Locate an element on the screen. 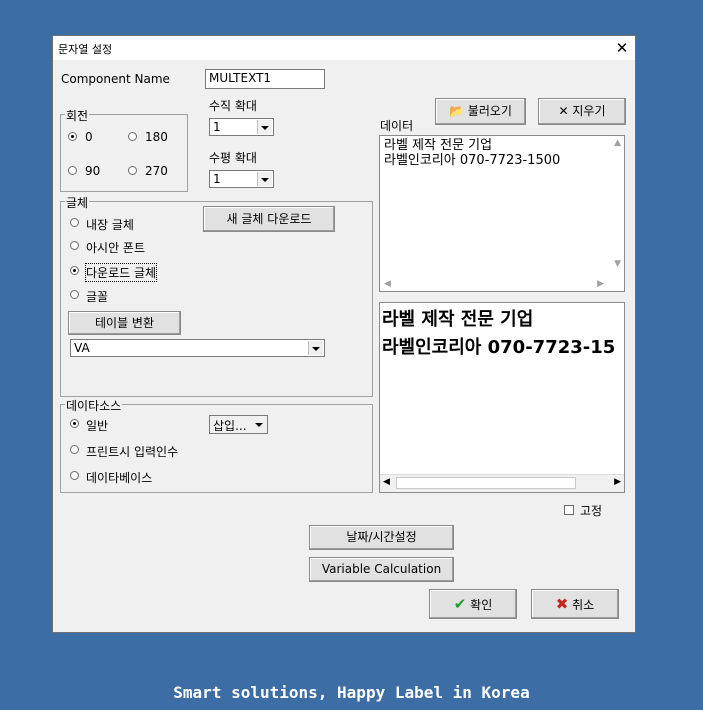  data-source-option-database: 데이타베이스 is located at coordinates (125, 477).